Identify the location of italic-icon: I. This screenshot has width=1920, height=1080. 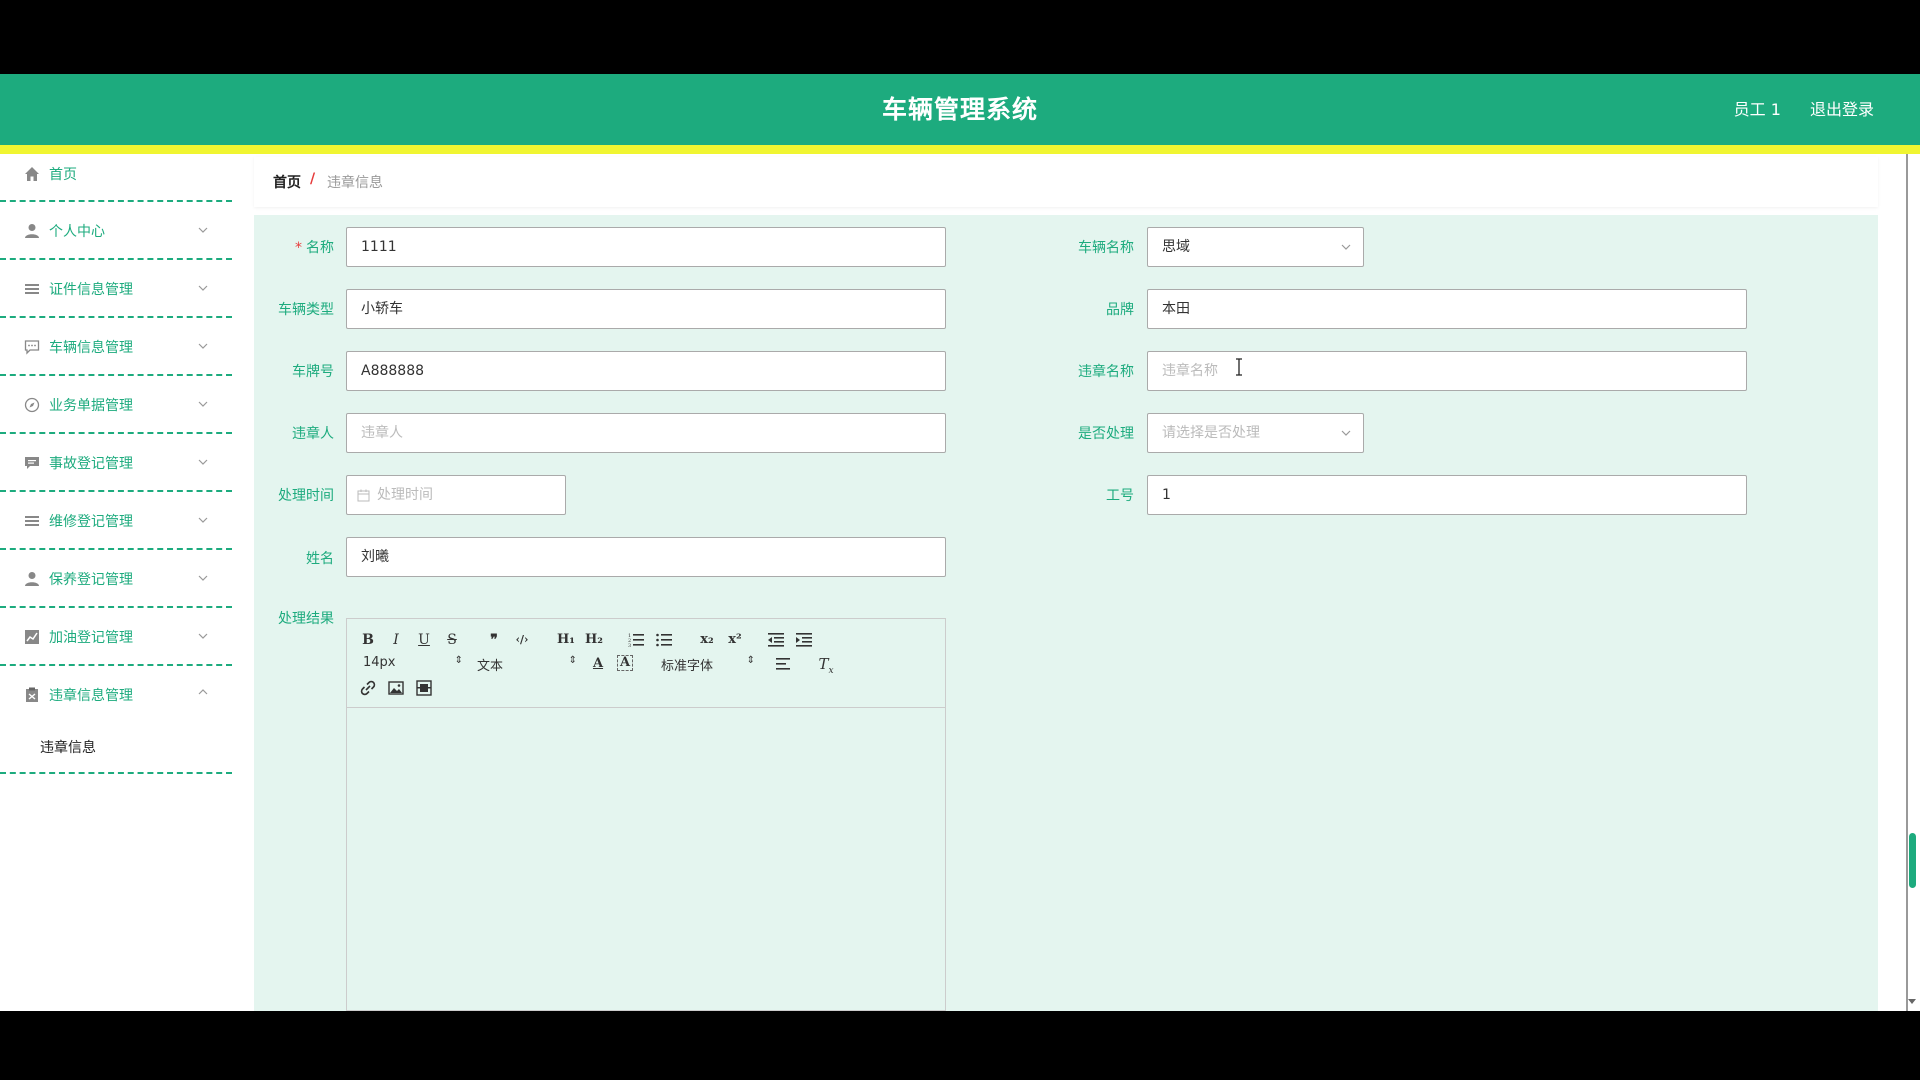
(396, 640).